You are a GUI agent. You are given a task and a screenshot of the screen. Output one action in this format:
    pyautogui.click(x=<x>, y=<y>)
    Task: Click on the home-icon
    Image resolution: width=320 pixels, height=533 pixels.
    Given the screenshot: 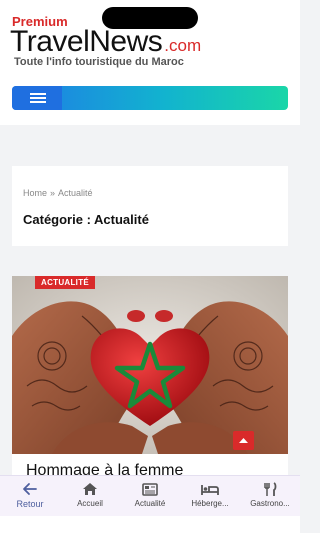 What is the action you would take?
    pyautogui.click(x=90, y=489)
    